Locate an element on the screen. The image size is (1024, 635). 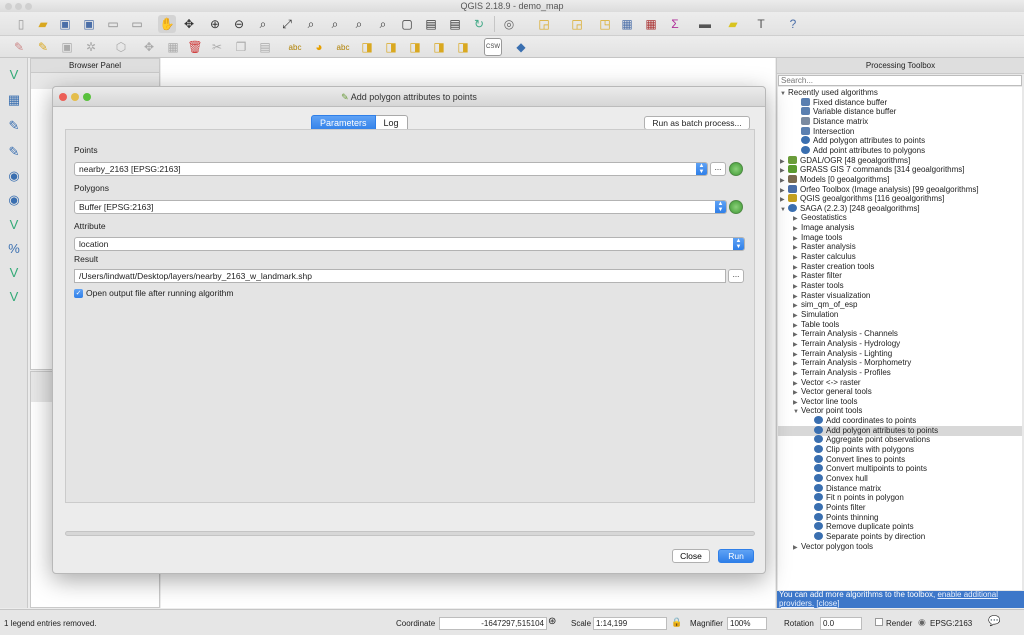
toolbox-item: Variable distance buffer is located at coordinates (844, 112).